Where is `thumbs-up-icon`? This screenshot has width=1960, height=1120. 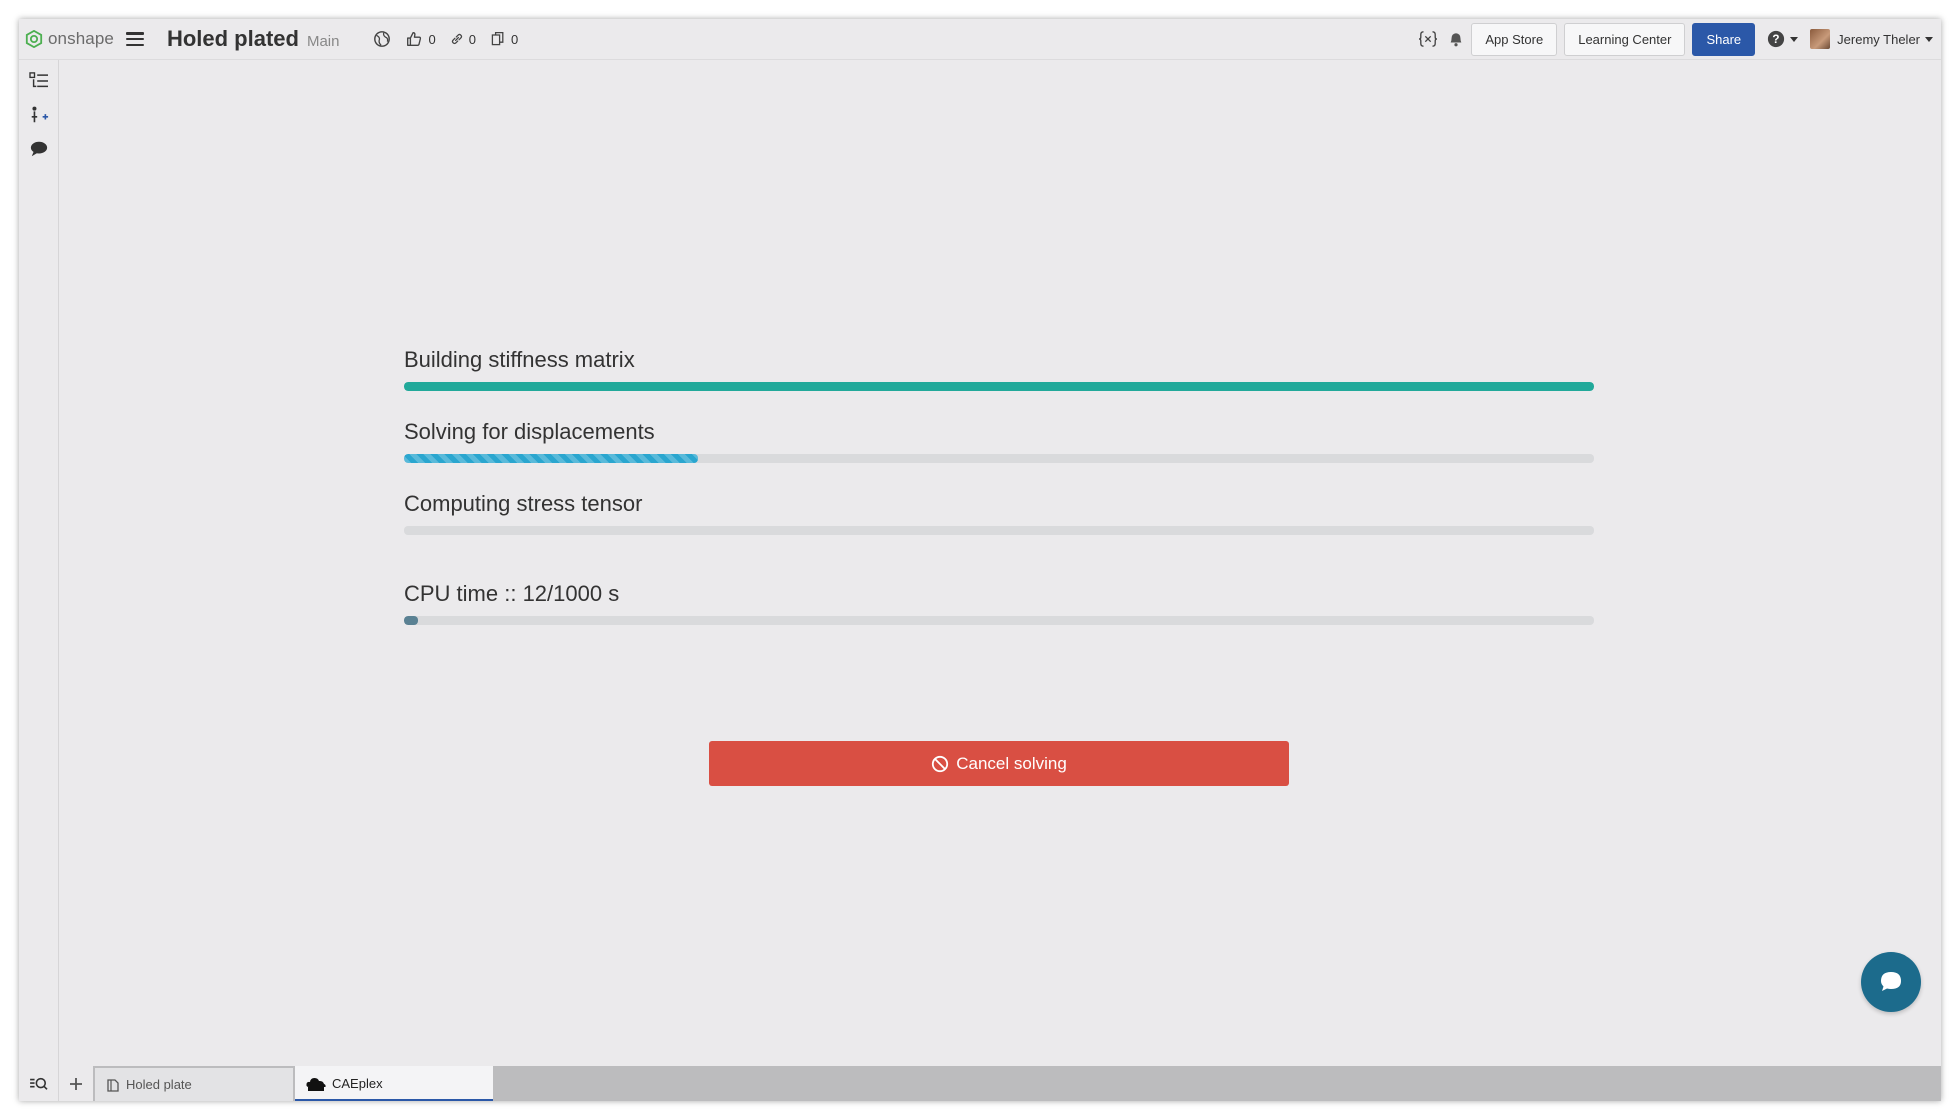
thumbs-up-icon is located at coordinates (414, 39).